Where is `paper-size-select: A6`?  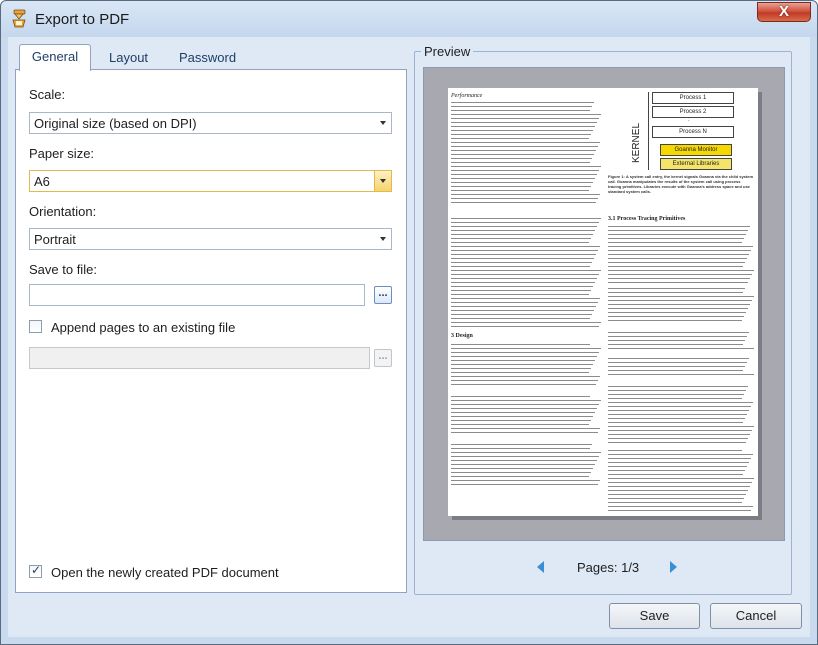 paper-size-select: A6 is located at coordinates (210, 181).